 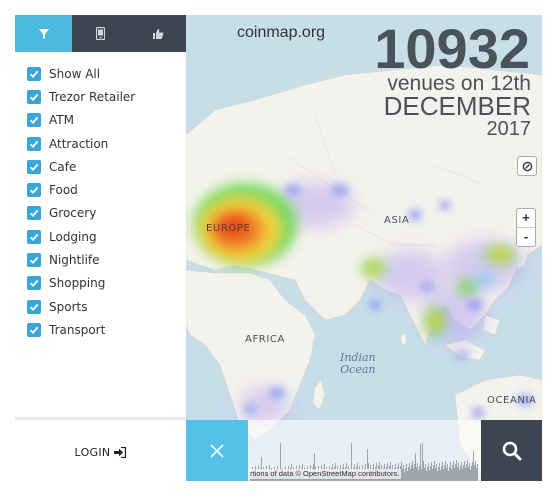 I want to click on thumbs-up-icon, so click(x=157, y=33).